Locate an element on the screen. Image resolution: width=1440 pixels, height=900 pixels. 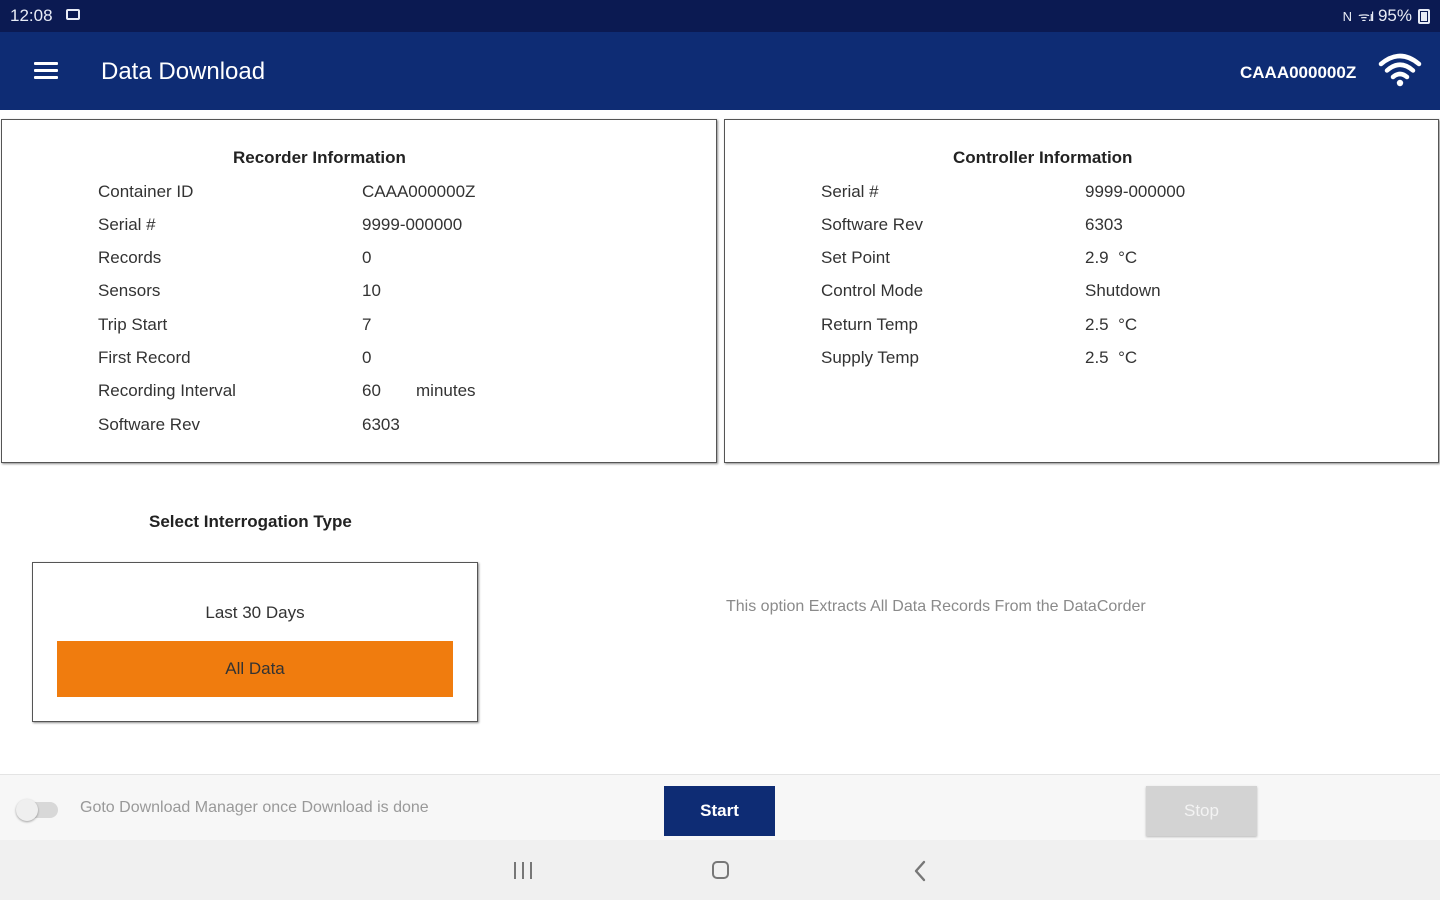
row-label: Set Point is located at coordinates (855, 257).